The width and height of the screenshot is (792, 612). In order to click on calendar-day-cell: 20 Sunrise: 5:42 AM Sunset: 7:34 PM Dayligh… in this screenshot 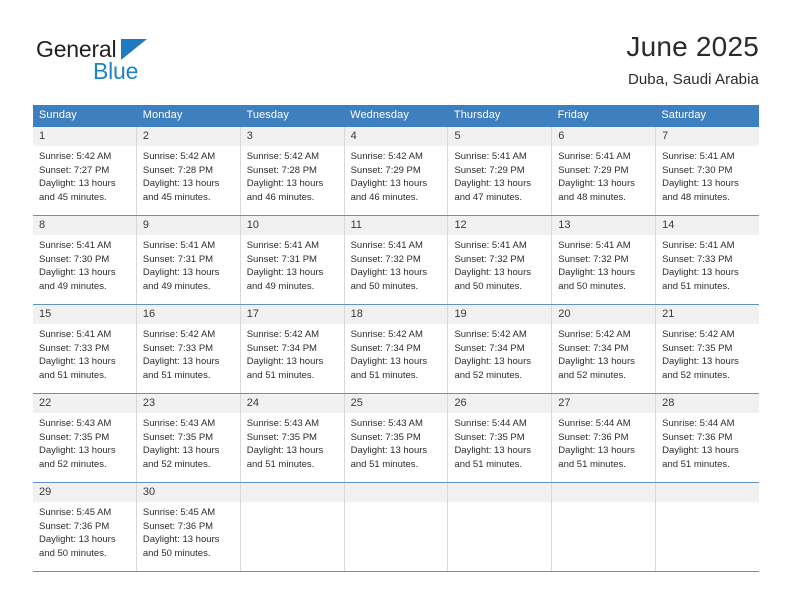, I will do `click(604, 349)`.